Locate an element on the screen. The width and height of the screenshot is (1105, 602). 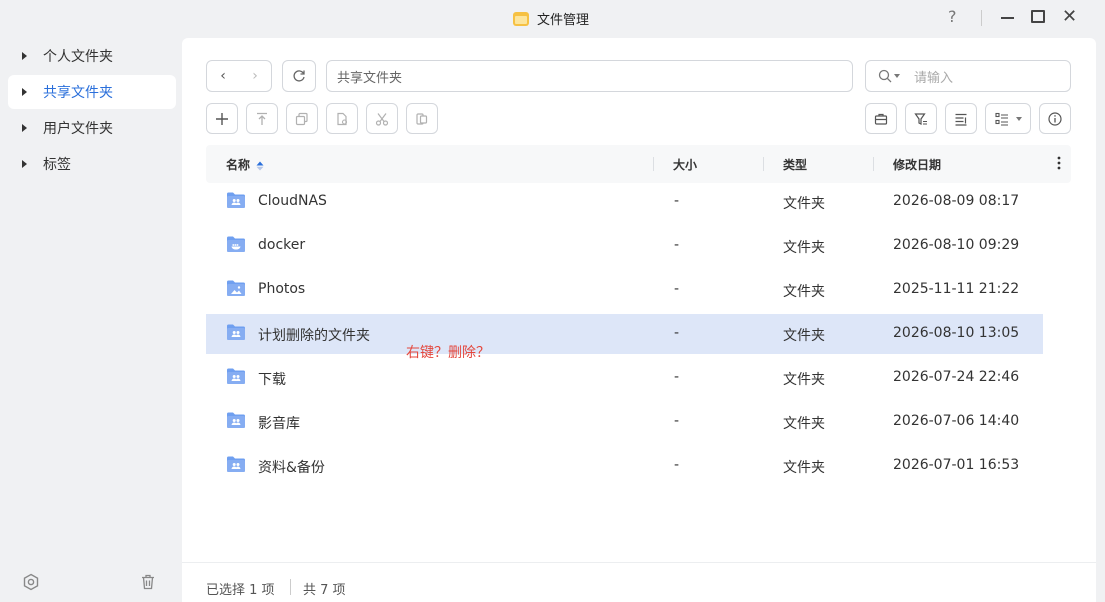
paste-icon is located at coordinates (422, 118).